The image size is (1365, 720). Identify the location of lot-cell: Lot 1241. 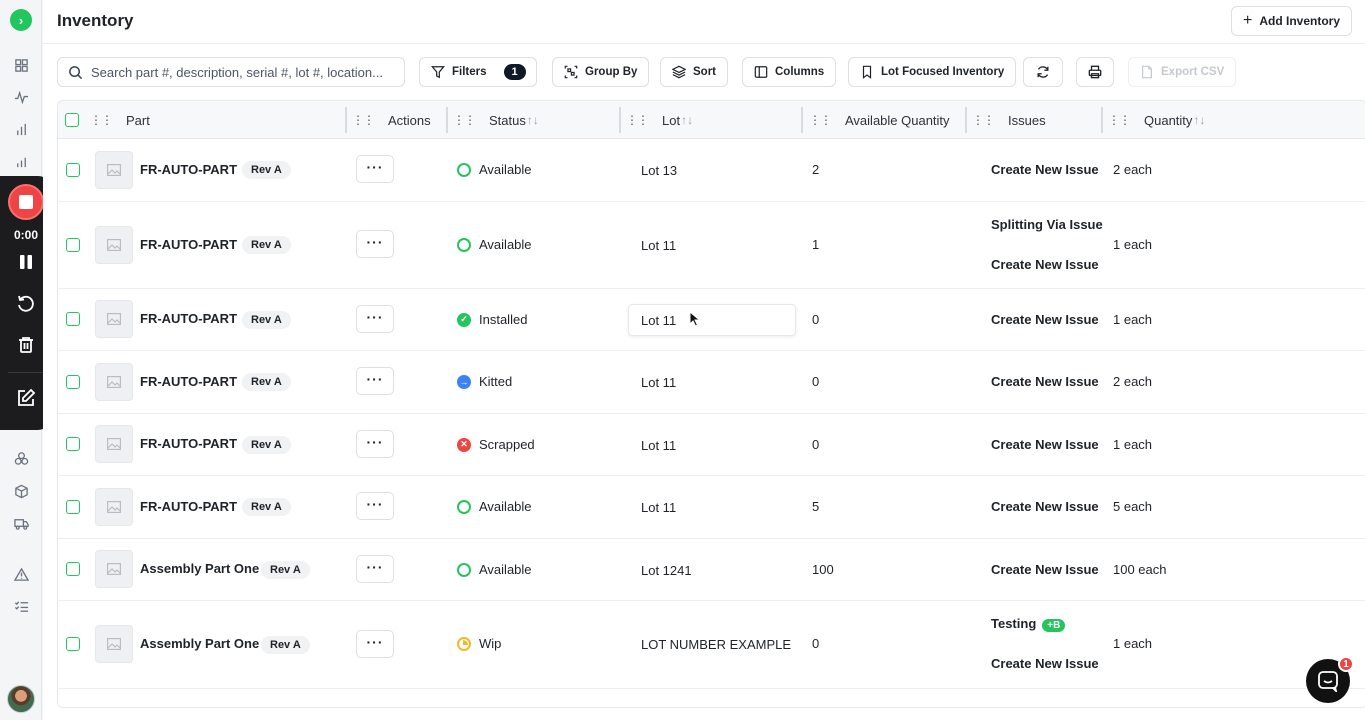
(666, 570).